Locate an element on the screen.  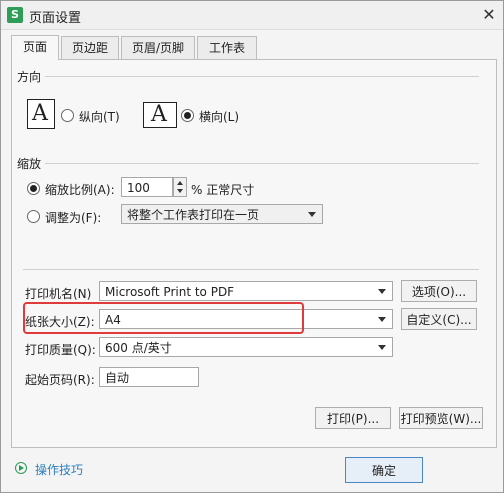
fit-select: 将整个工作表打印在一页 is located at coordinates (222, 214).